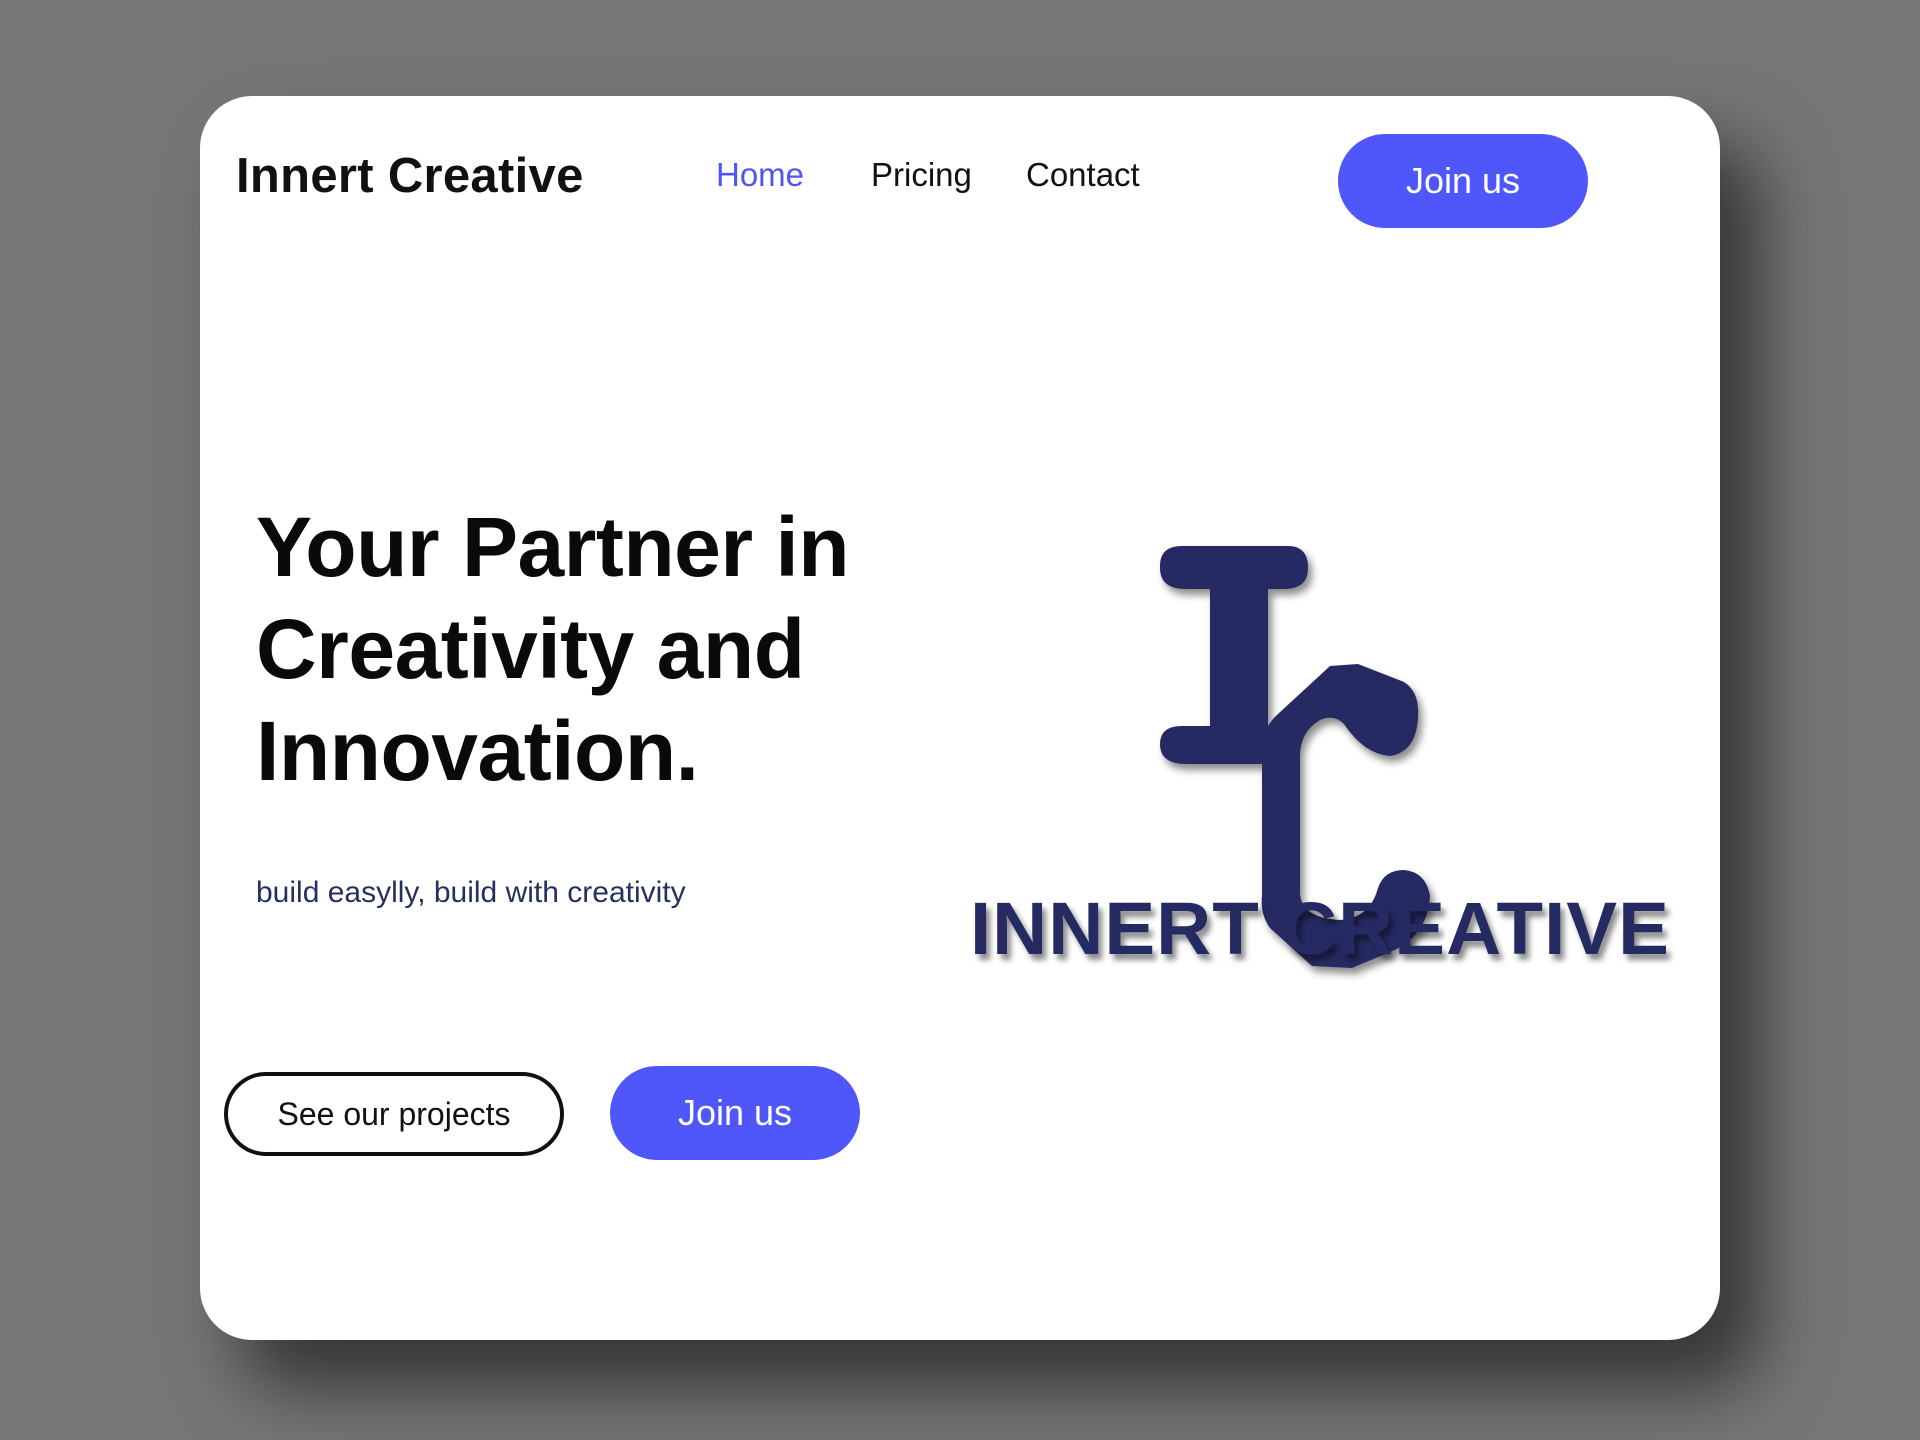 The width and height of the screenshot is (1920, 1440). What do you see at coordinates (471, 892) in the screenshot?
I see `hero-subtitle: build easylly, build with creativity` at bounding box center [471, 892].